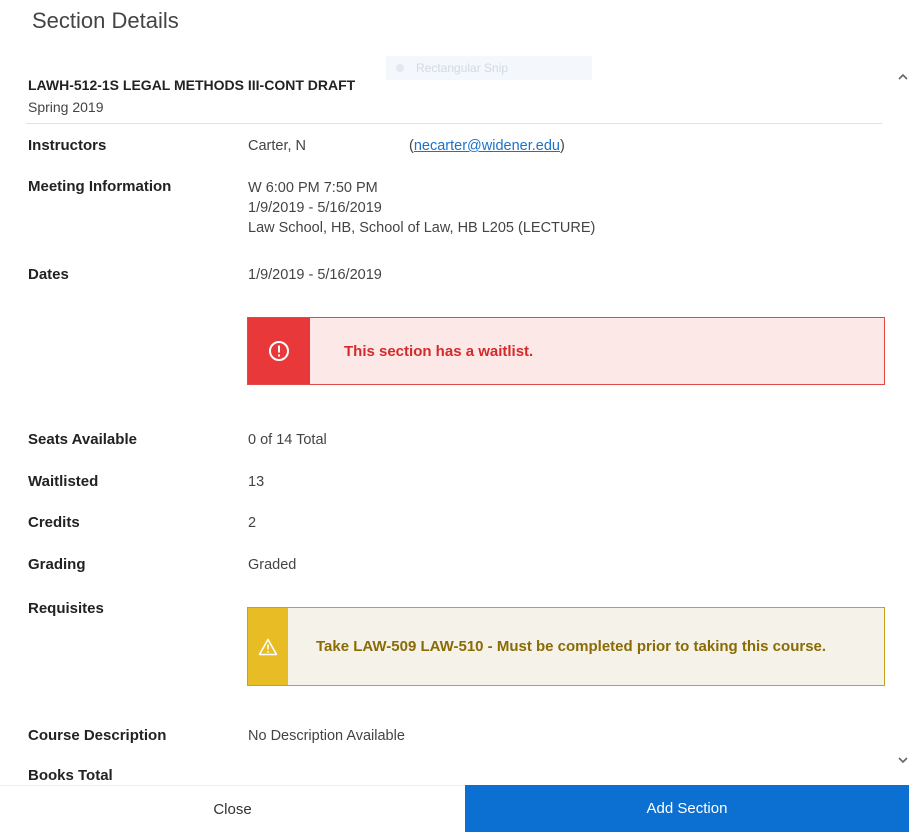 This screenshot has height=832, width=909. I want to click on course-title: LAWH-512-1S LEGAL METHODS III-CONT DRAFT, so click(192, 85).